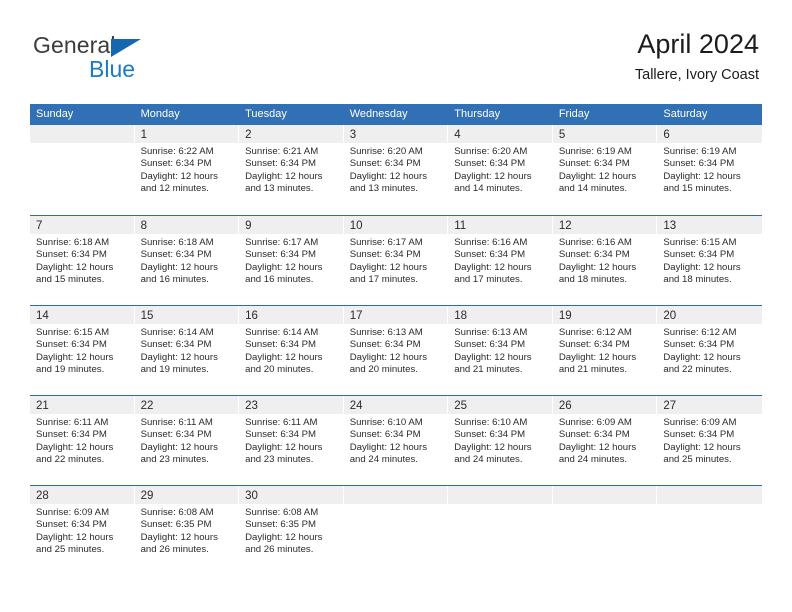 The image size is (792, 612). I want to click on day-number: 21, so click(42, 406).